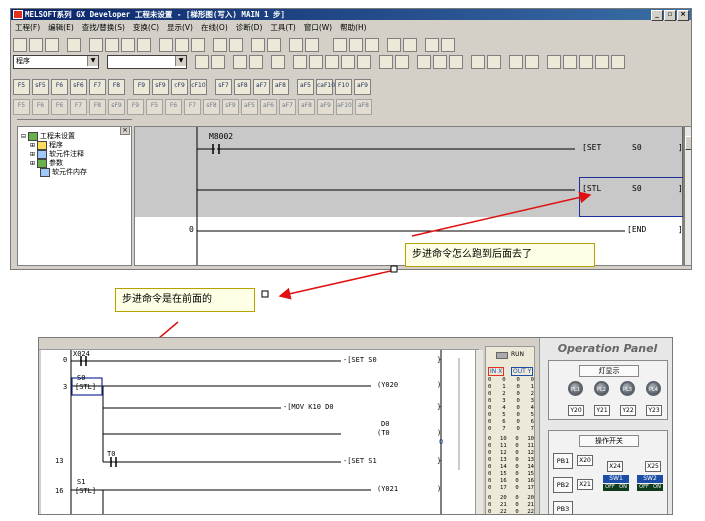  What do you see at coordinates (530, 474) in the screenshot?
I see `io-output-number: 15` at bounding box center [530, 474].